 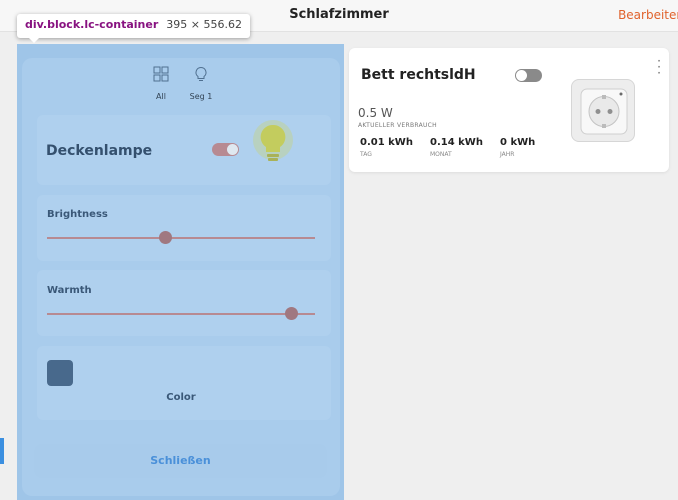 What do you see at coordinates (184, 303) in the screenshot?
I see `warmth-card` at bounding box center [184, 303].